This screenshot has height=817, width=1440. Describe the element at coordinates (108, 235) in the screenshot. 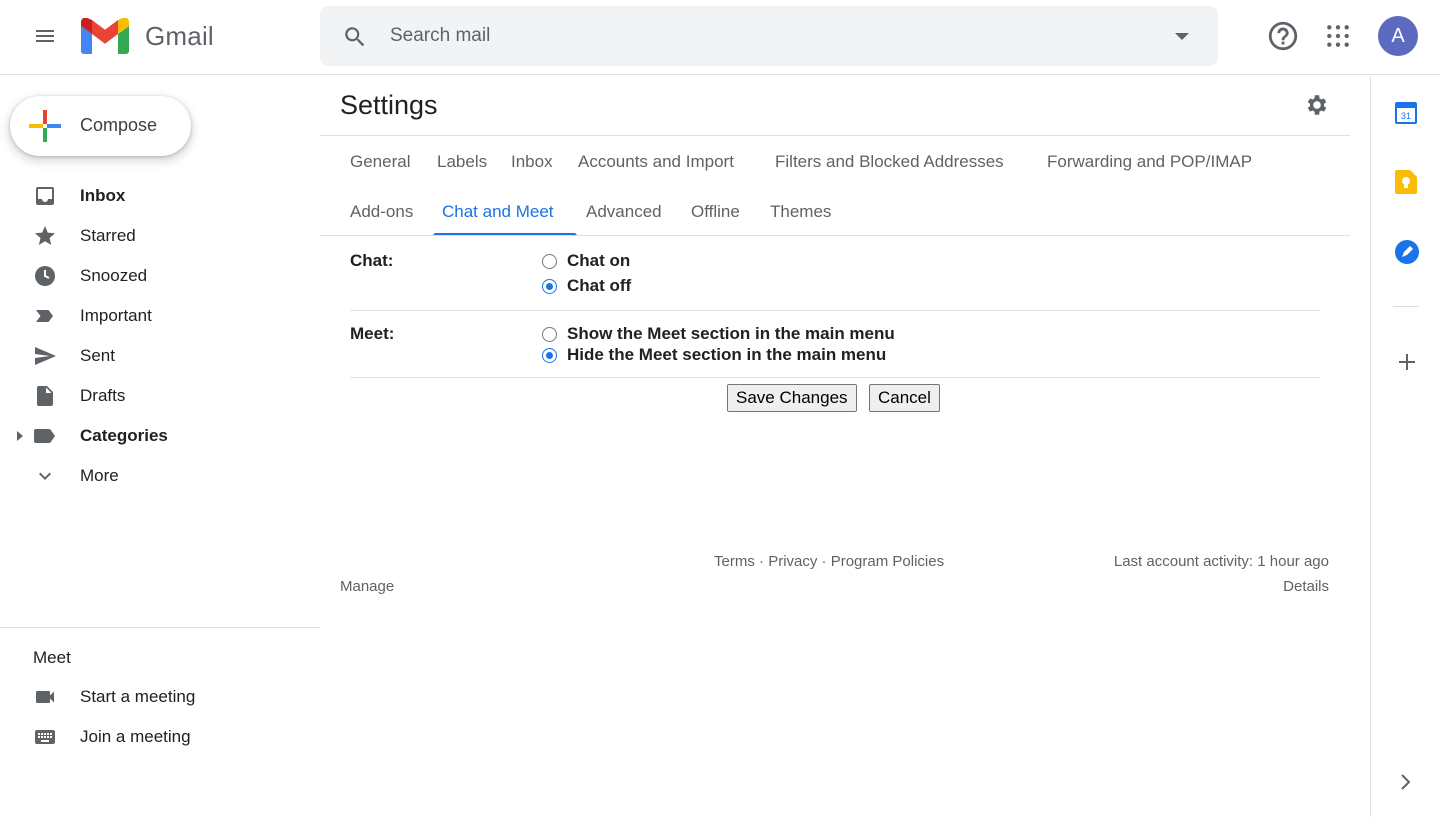

I see `sidebar-item-label: Starred` at that location.